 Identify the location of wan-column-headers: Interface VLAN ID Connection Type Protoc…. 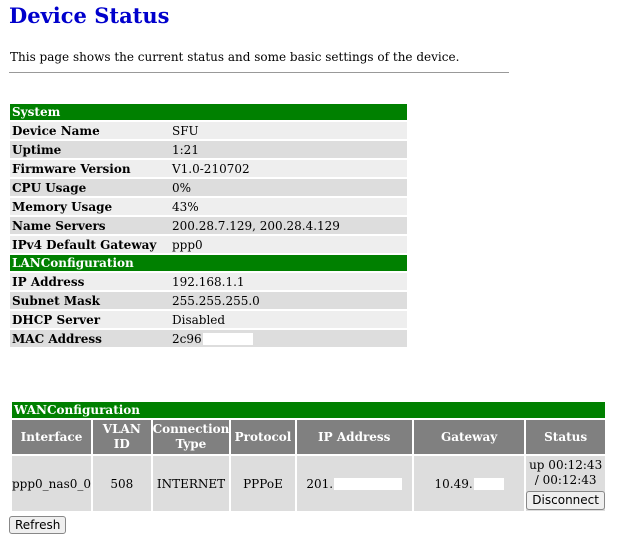
(308, 437).